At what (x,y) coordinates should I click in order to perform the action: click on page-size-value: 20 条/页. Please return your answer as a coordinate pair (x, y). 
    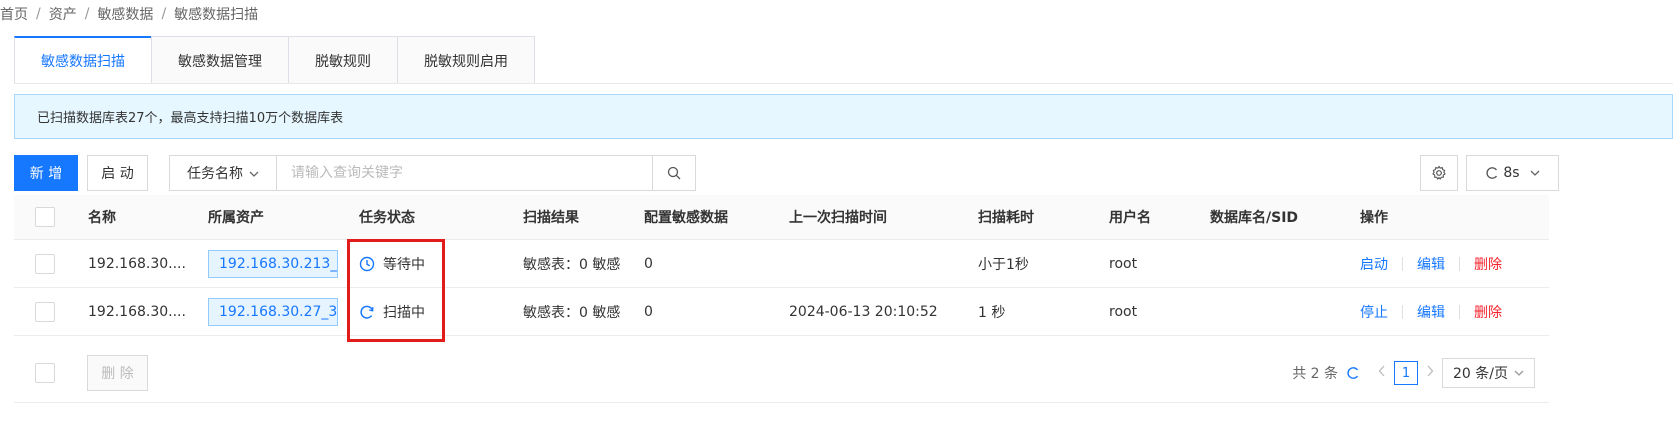
    Looking at the image, I should click on (1480, 374).